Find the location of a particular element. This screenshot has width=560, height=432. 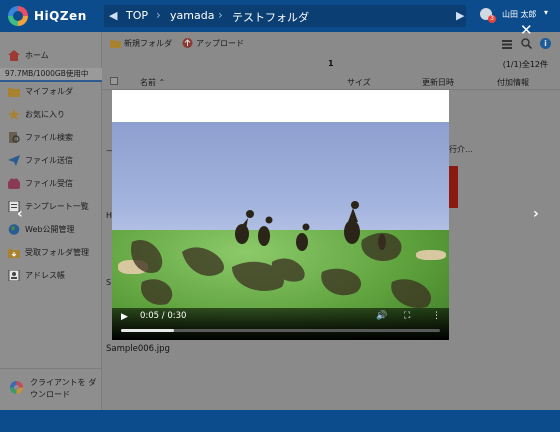

back-icon: ◀ is located at coordinates (113, 15).